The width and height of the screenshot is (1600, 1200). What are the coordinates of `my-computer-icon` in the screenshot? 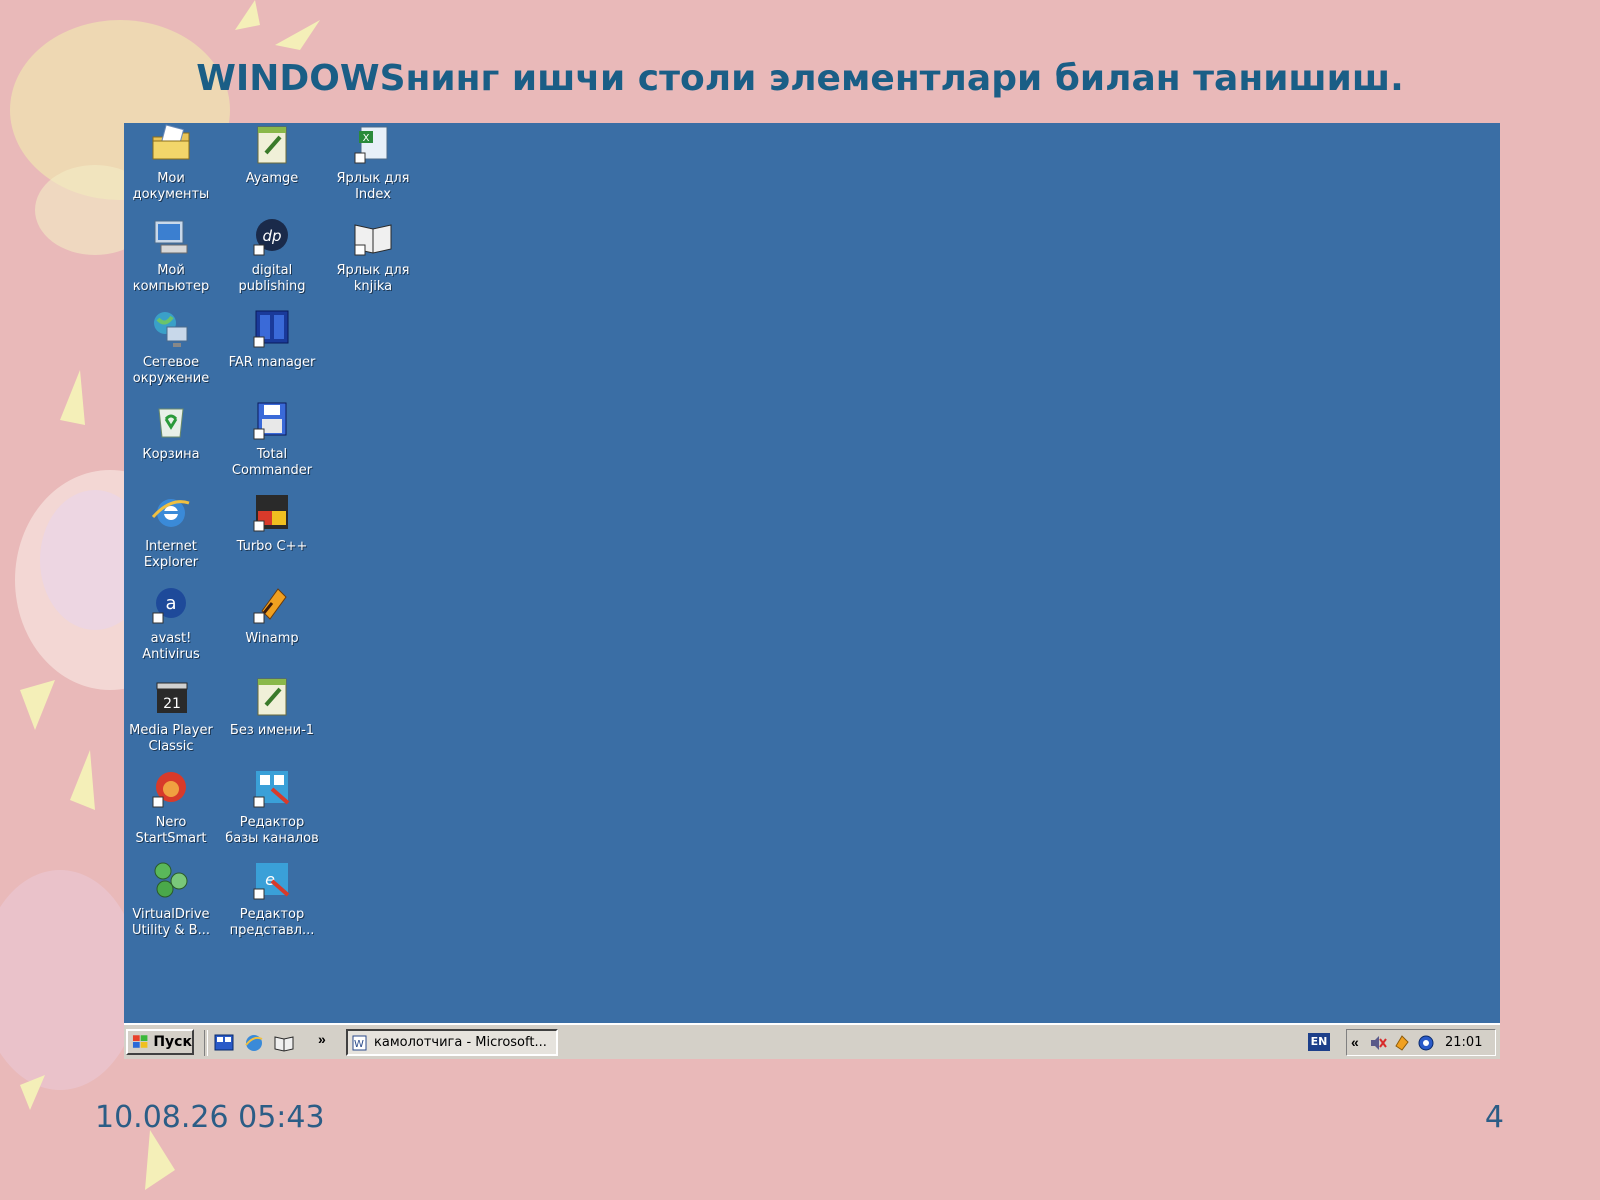 It's located at (171, 237).